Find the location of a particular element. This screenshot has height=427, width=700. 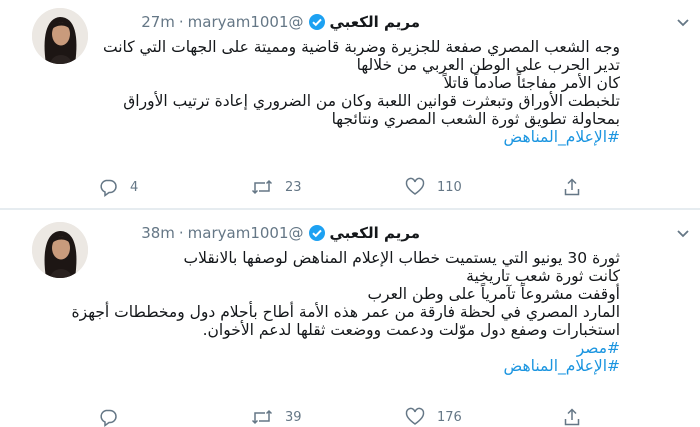

retweet-button: 39 is located at coordinates (276, 417).